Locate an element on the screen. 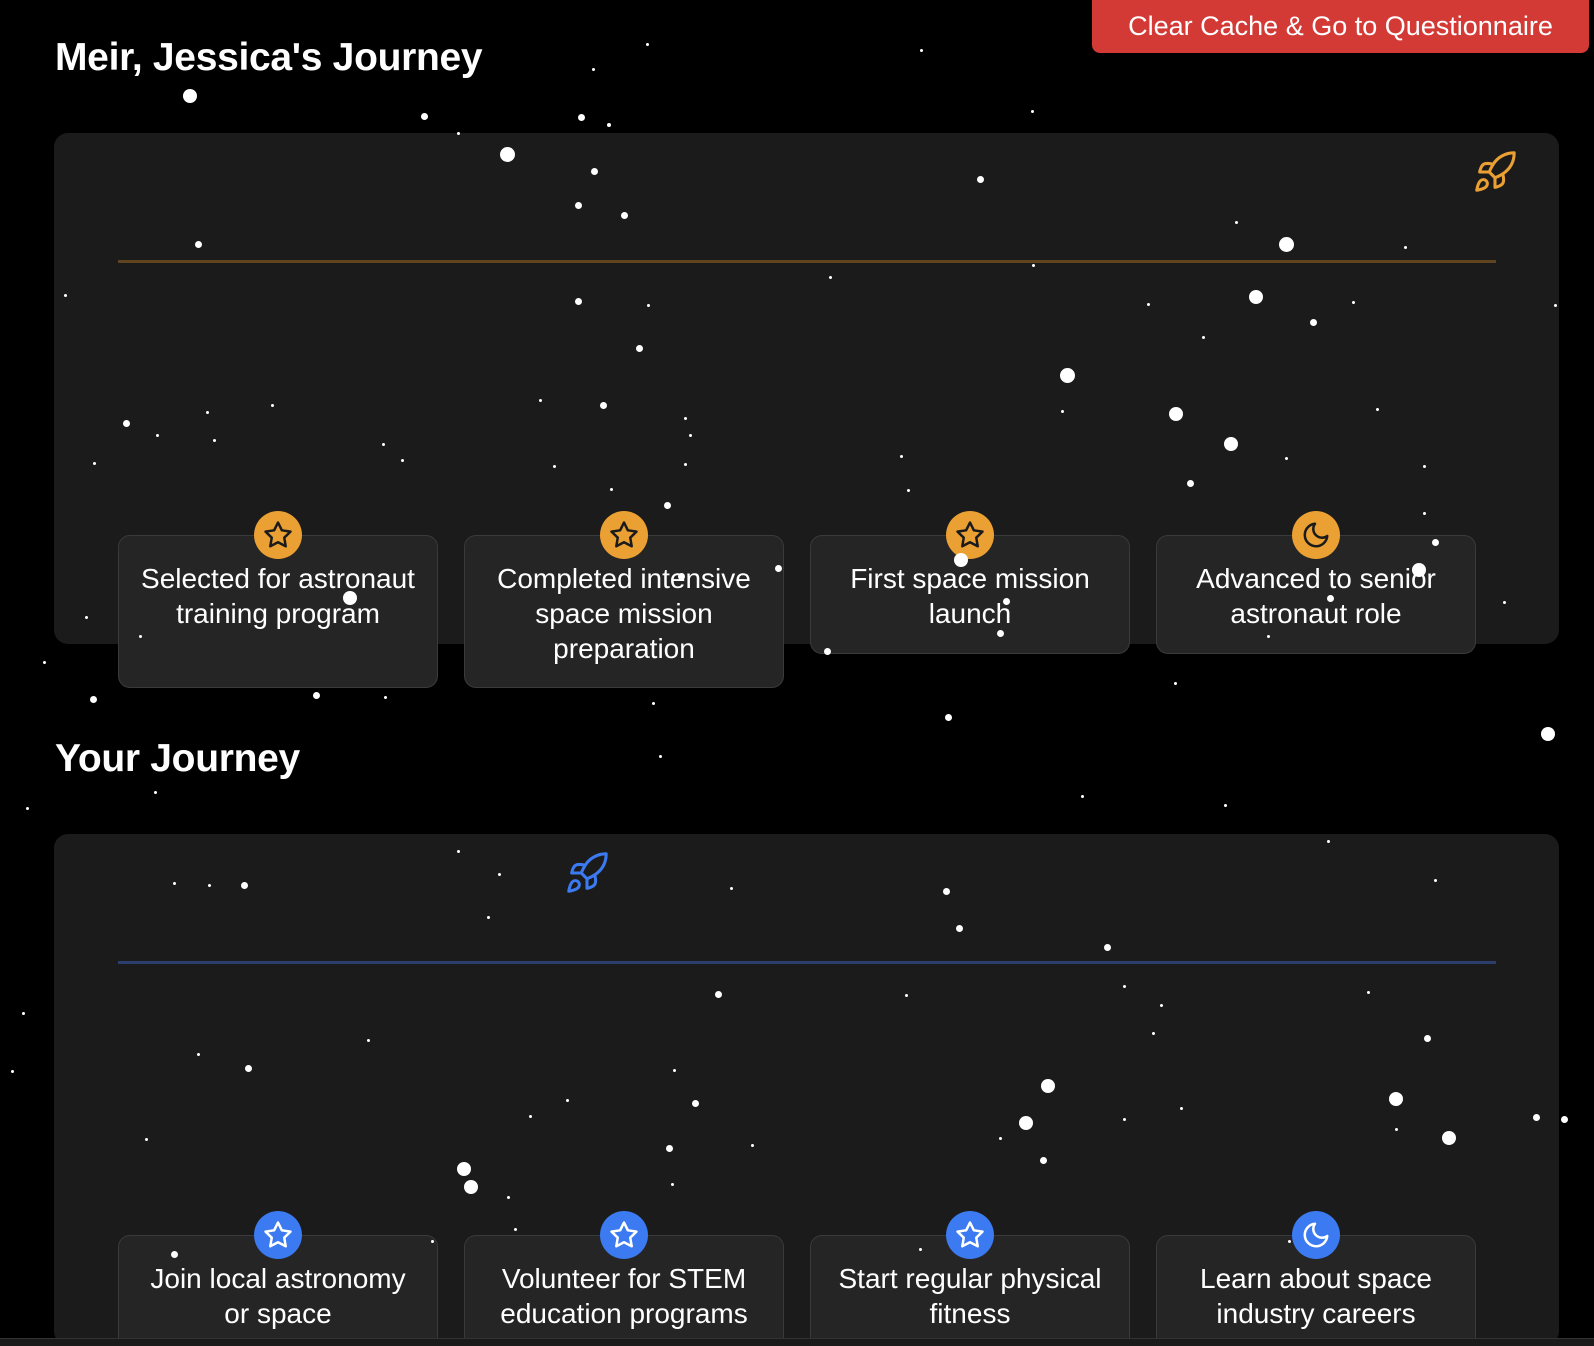  milestone-label: Advanced to senior astronaut role is located at coordinates (1316, 596).